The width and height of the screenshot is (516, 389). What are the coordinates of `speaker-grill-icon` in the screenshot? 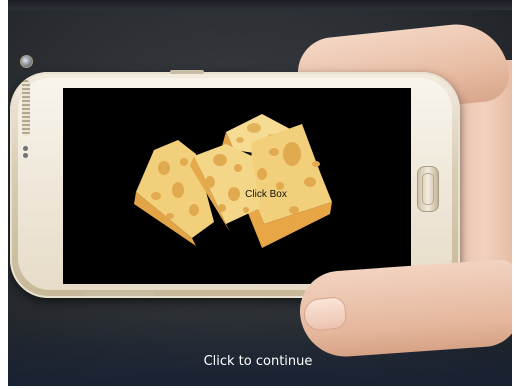 It's located at (26, 108).